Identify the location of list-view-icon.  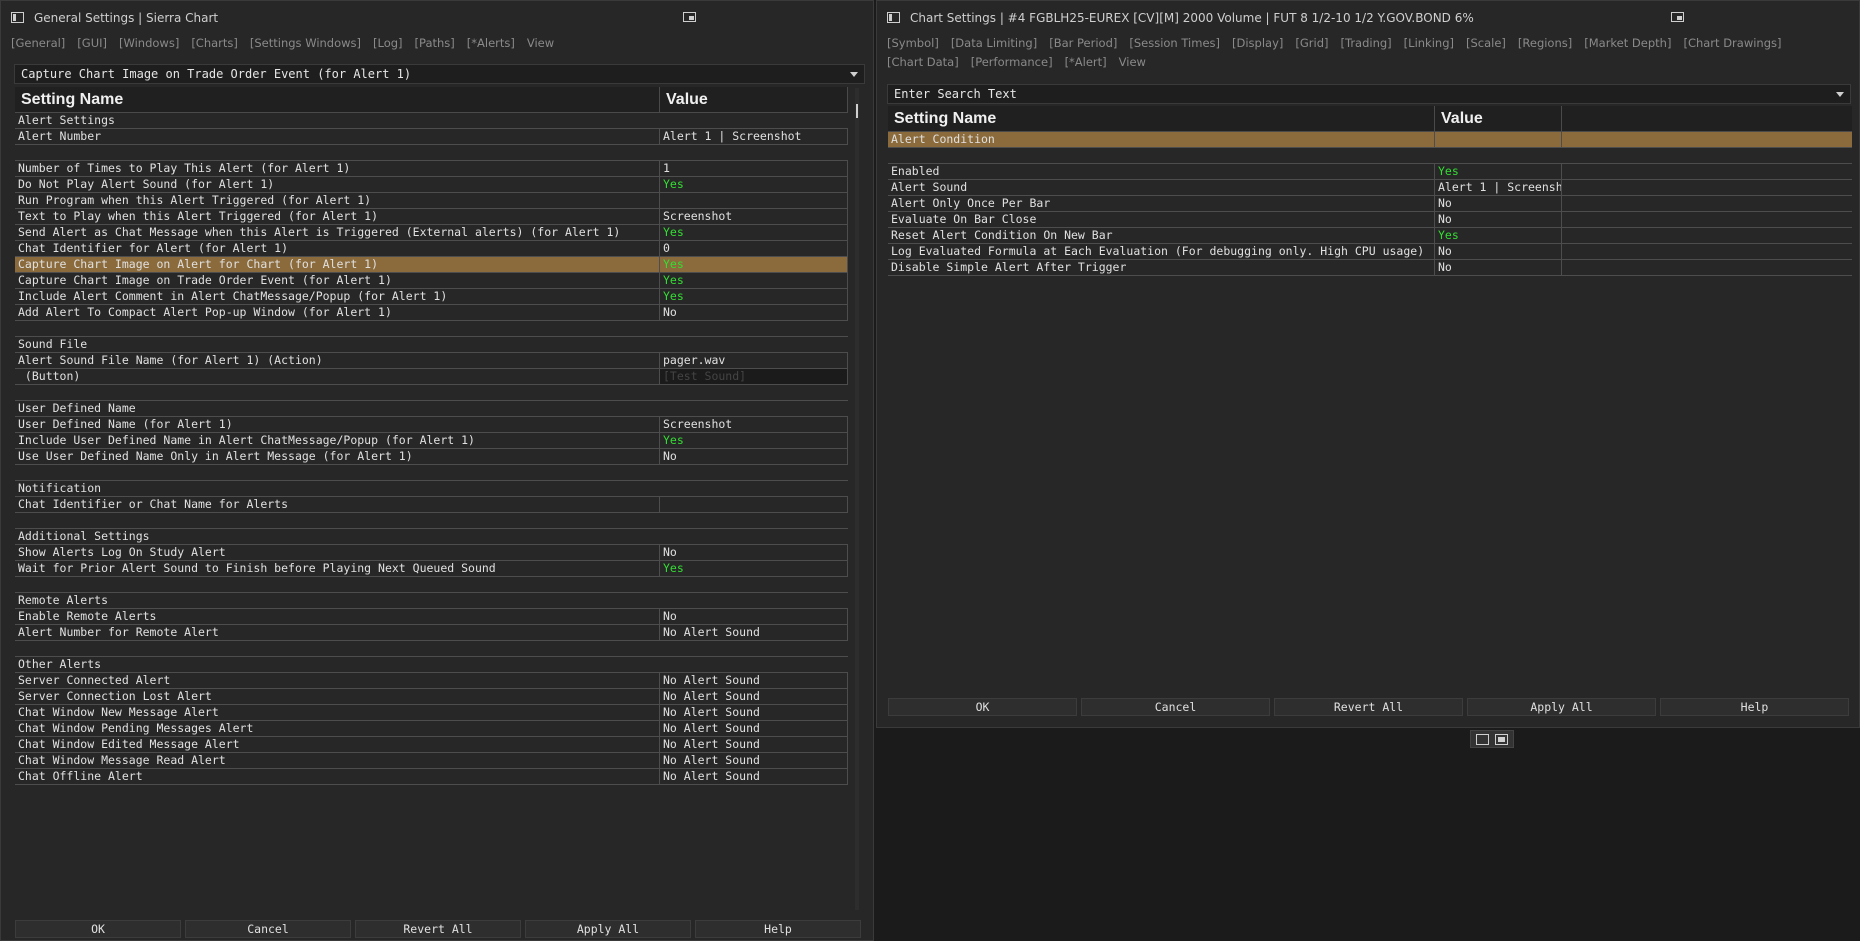
(1482, 739).